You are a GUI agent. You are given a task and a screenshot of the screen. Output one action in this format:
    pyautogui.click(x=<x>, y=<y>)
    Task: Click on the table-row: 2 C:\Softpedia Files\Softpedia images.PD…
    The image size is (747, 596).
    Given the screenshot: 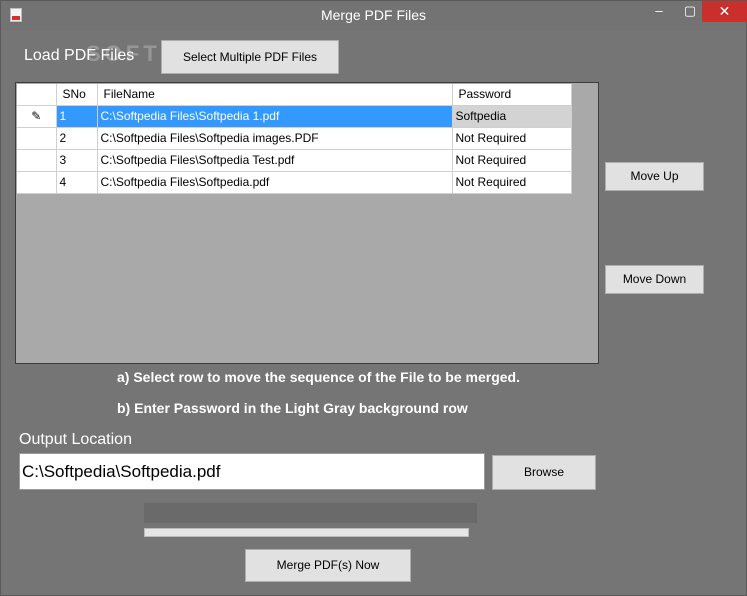 What is the action you would take?
    pyautogui.click(x=294, y=138)
    